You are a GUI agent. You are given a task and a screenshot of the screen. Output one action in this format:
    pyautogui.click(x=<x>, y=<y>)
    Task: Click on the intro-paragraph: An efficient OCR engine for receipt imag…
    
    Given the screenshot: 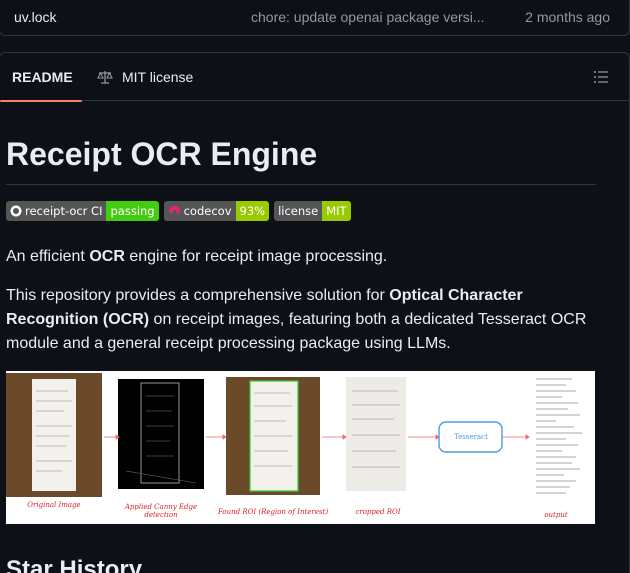 What is the action you would take?
    pyautogui.click(x=197, y=256)
    